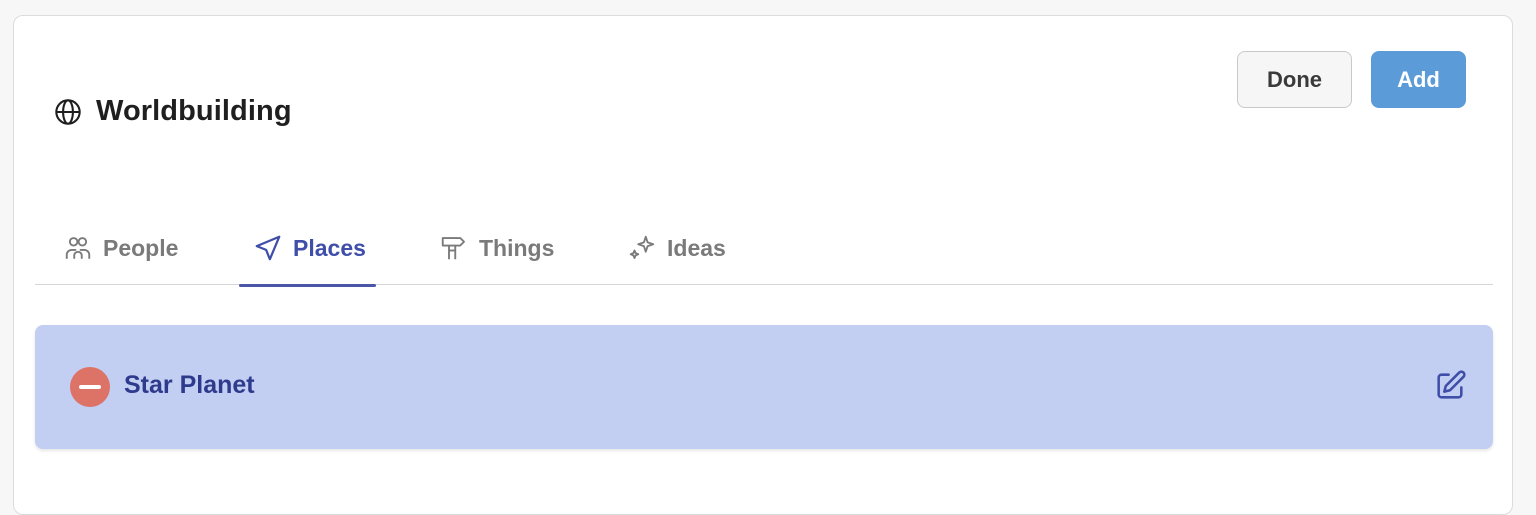 This screenshot has height=515, width=1536. What do you see at coordinates (78, 248) in the screenshot?
I see `people-icon` at bounding box center [78, 248].